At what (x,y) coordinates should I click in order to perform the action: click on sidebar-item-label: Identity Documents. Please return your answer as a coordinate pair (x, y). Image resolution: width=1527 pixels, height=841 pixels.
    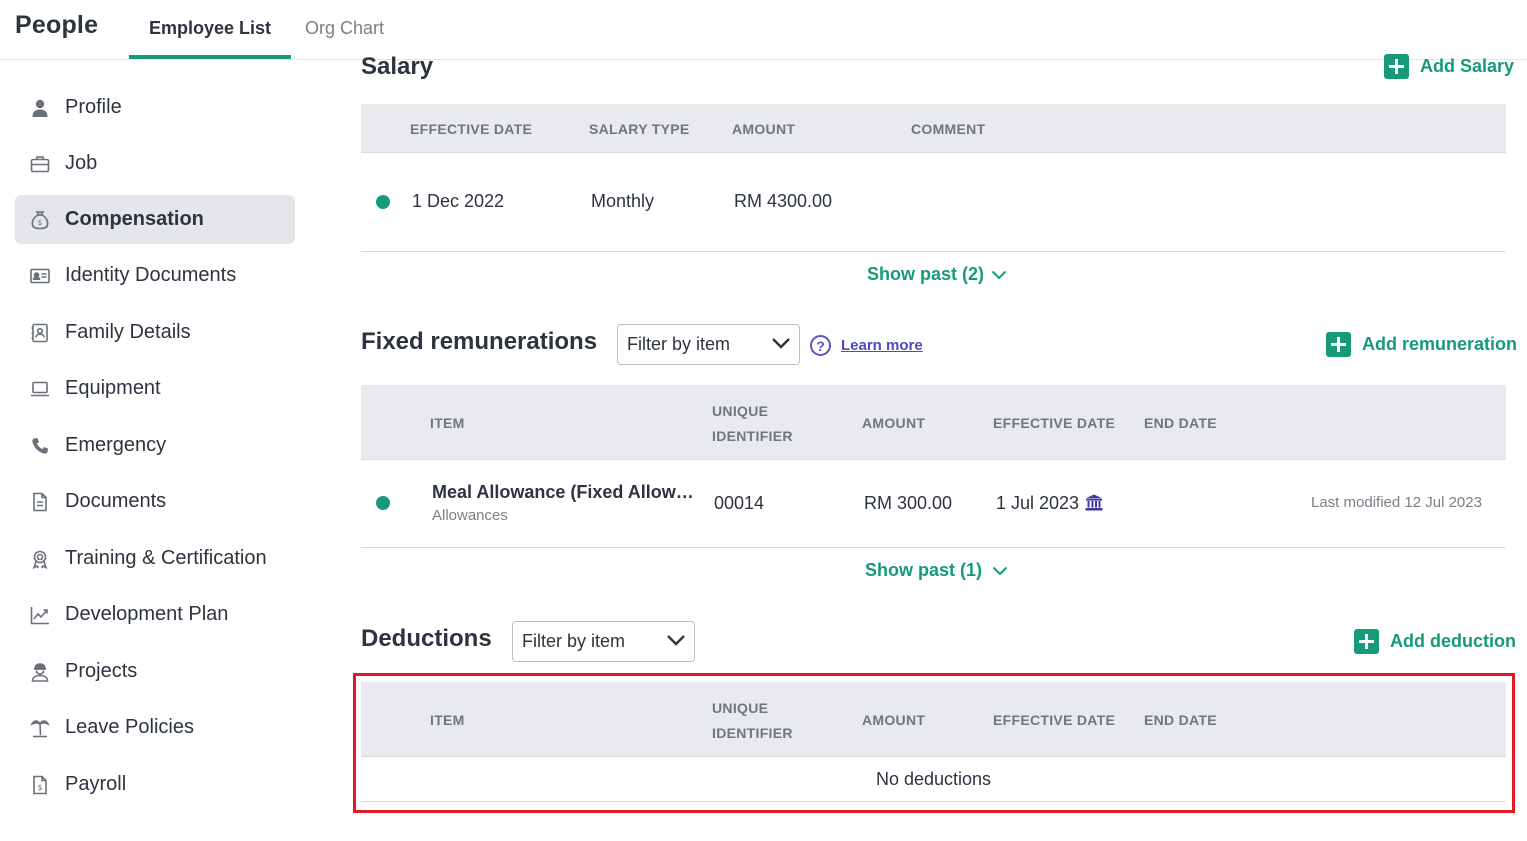
    Looking at the image, I should click on (151, 275).